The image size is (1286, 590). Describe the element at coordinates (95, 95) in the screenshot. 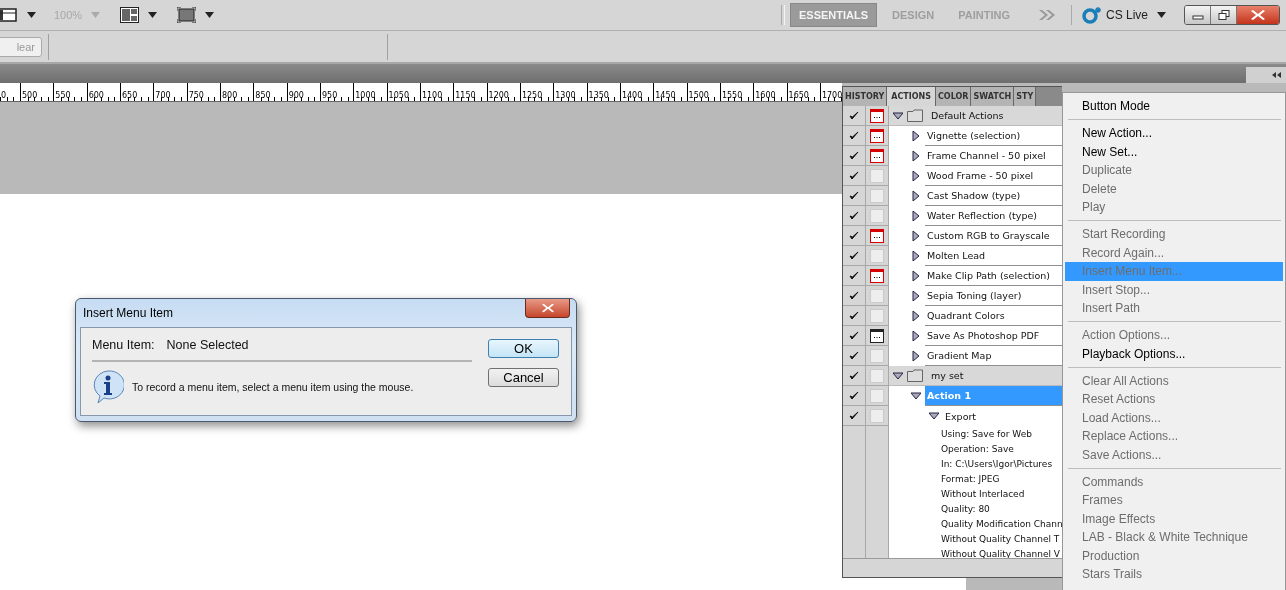

I see `ruler-label: 600` at that location.